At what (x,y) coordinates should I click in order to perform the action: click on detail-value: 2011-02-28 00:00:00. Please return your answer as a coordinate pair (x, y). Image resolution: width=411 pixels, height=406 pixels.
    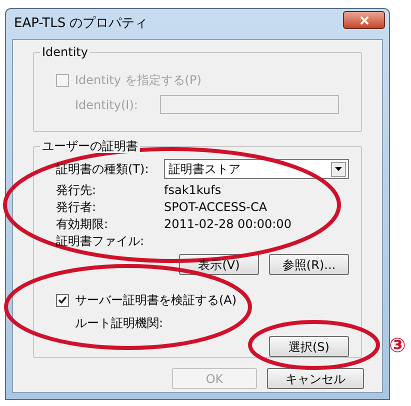
    Looking at the image, I should click on (228, 224).